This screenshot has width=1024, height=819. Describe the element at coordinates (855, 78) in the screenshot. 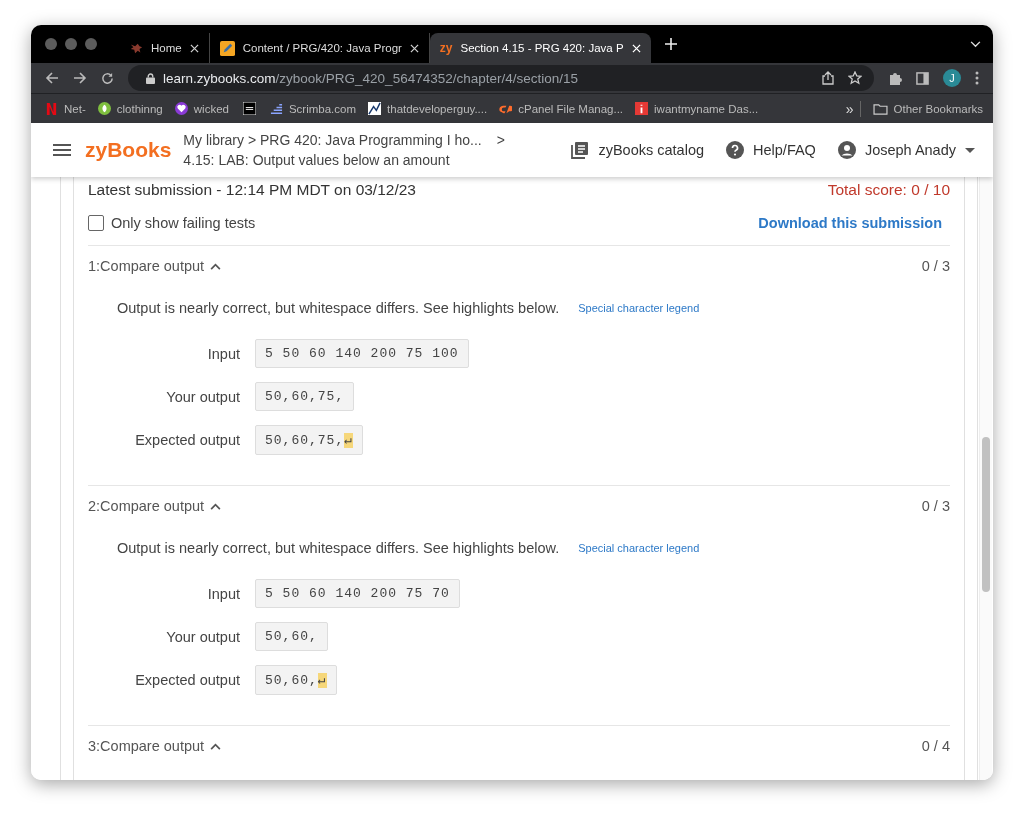

I see `star-icon` at that location.